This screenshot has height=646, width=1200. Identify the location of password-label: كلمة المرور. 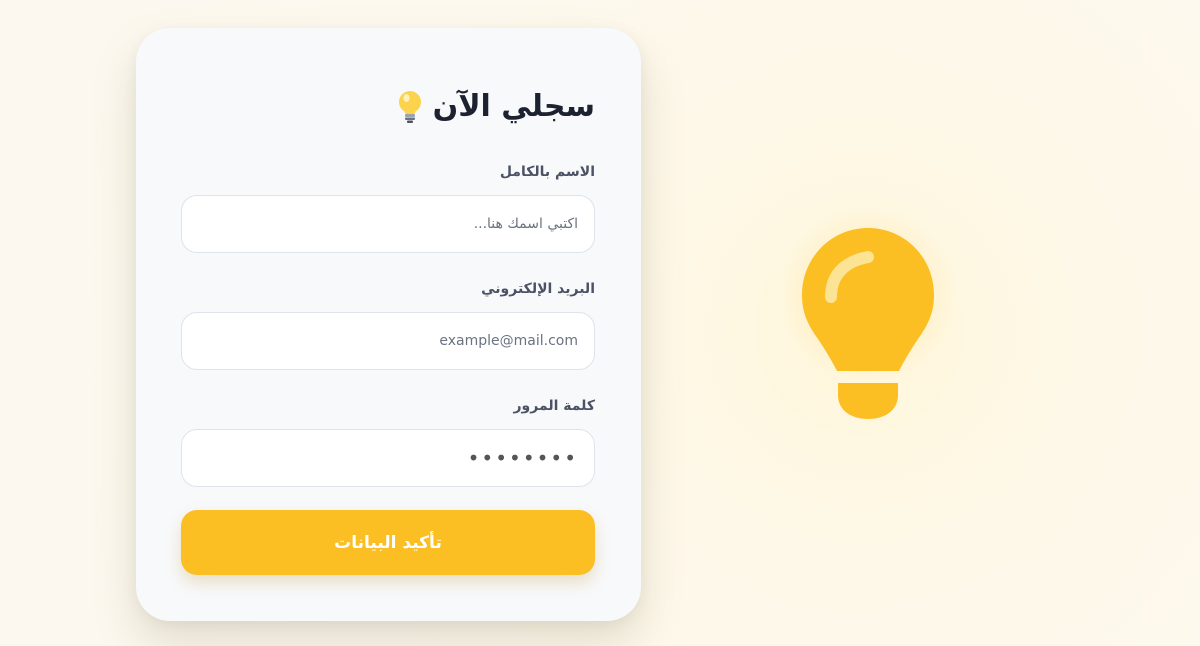
(554, 406).